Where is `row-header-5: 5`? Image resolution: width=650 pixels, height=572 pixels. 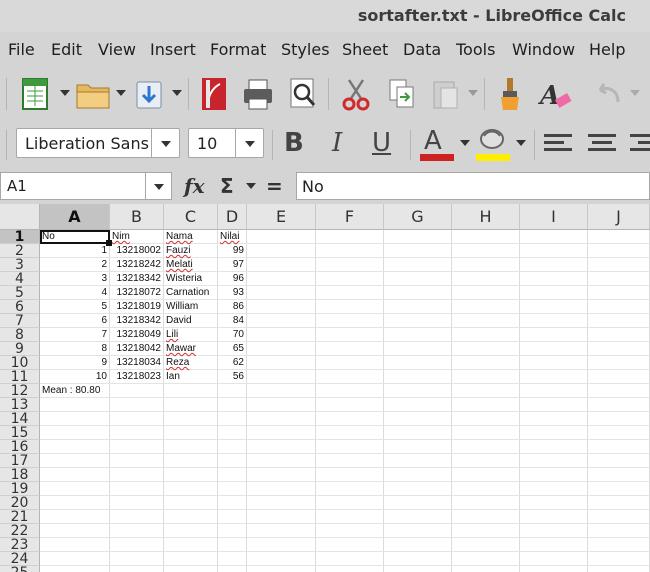
row-header-5: 5 is located at coordinates (20, 293).